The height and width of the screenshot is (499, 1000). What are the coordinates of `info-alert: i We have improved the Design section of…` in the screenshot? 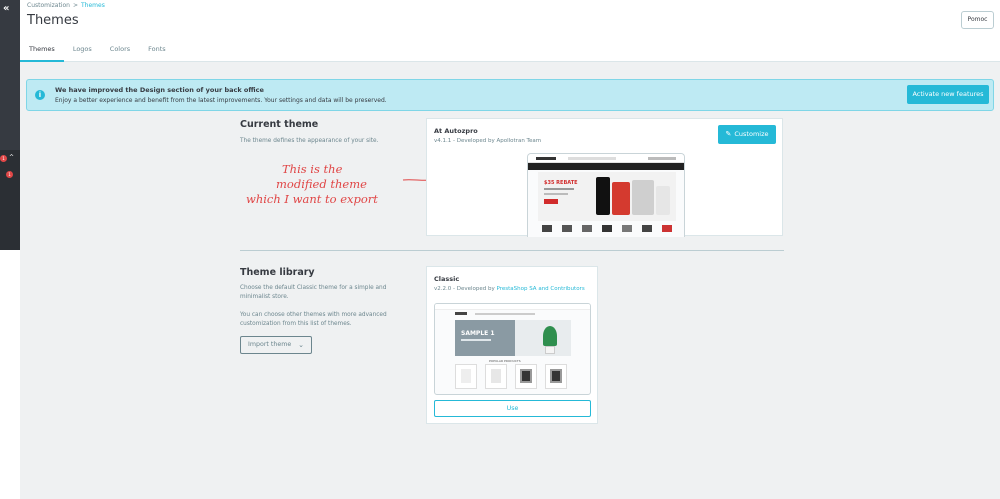 It's located at (510, 95).